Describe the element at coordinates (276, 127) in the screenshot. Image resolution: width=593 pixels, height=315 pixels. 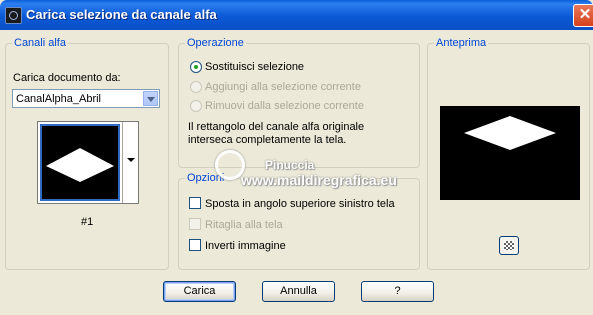
I see `operation-info-line1: Il rettangolo del canale alfa originale` at that location.